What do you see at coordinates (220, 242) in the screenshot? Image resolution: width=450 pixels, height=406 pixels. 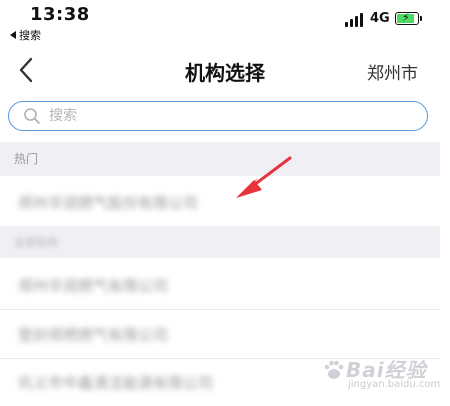 I see `section-header-all: 全部机构` at bounding box center [220, 242].